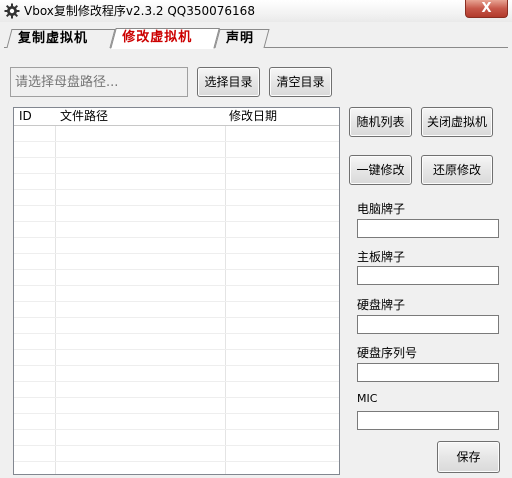 Image resolution: width=512 pixels, height=478 pixels. I want to click on board-brand-label: 主板牌子, so click(381, 257).